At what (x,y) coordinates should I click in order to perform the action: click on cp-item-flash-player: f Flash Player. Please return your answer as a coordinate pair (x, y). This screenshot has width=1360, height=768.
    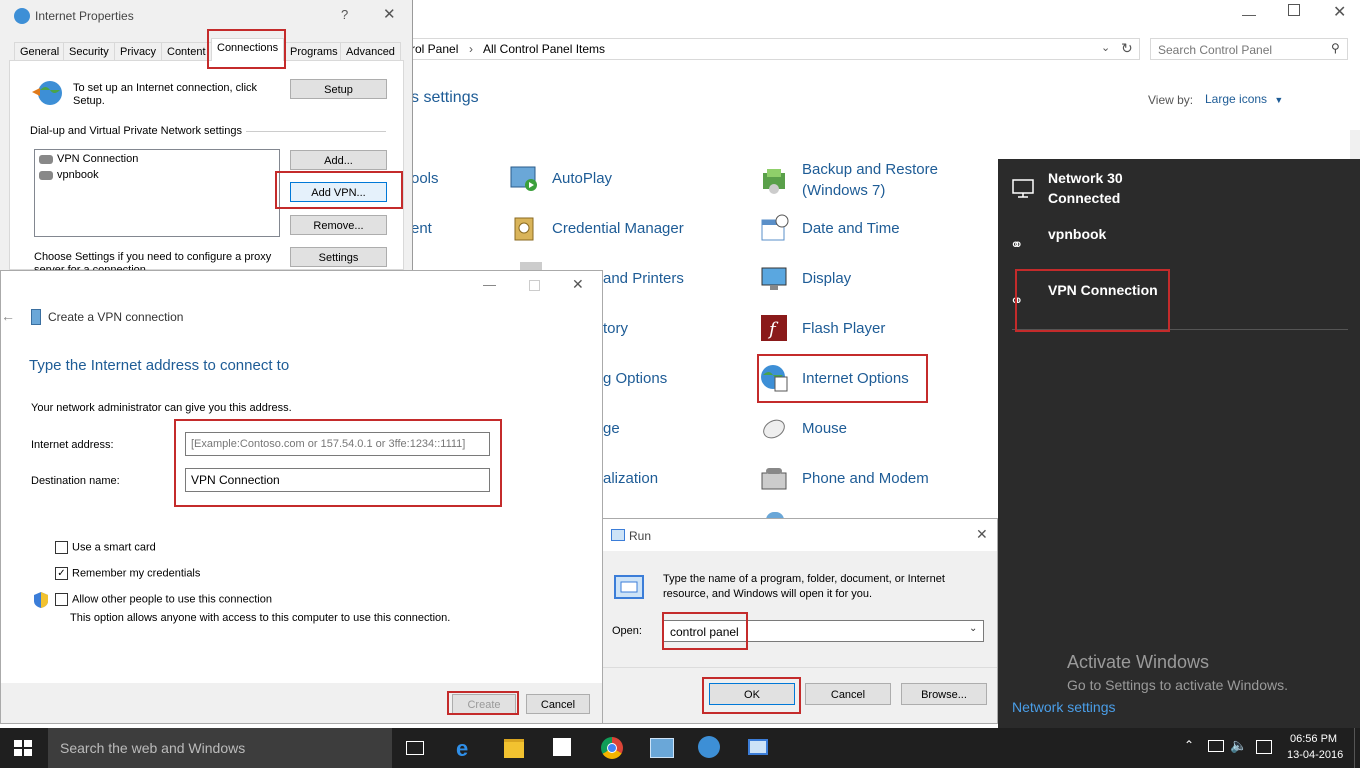
    Looking at the image, I should click on (821, 328).